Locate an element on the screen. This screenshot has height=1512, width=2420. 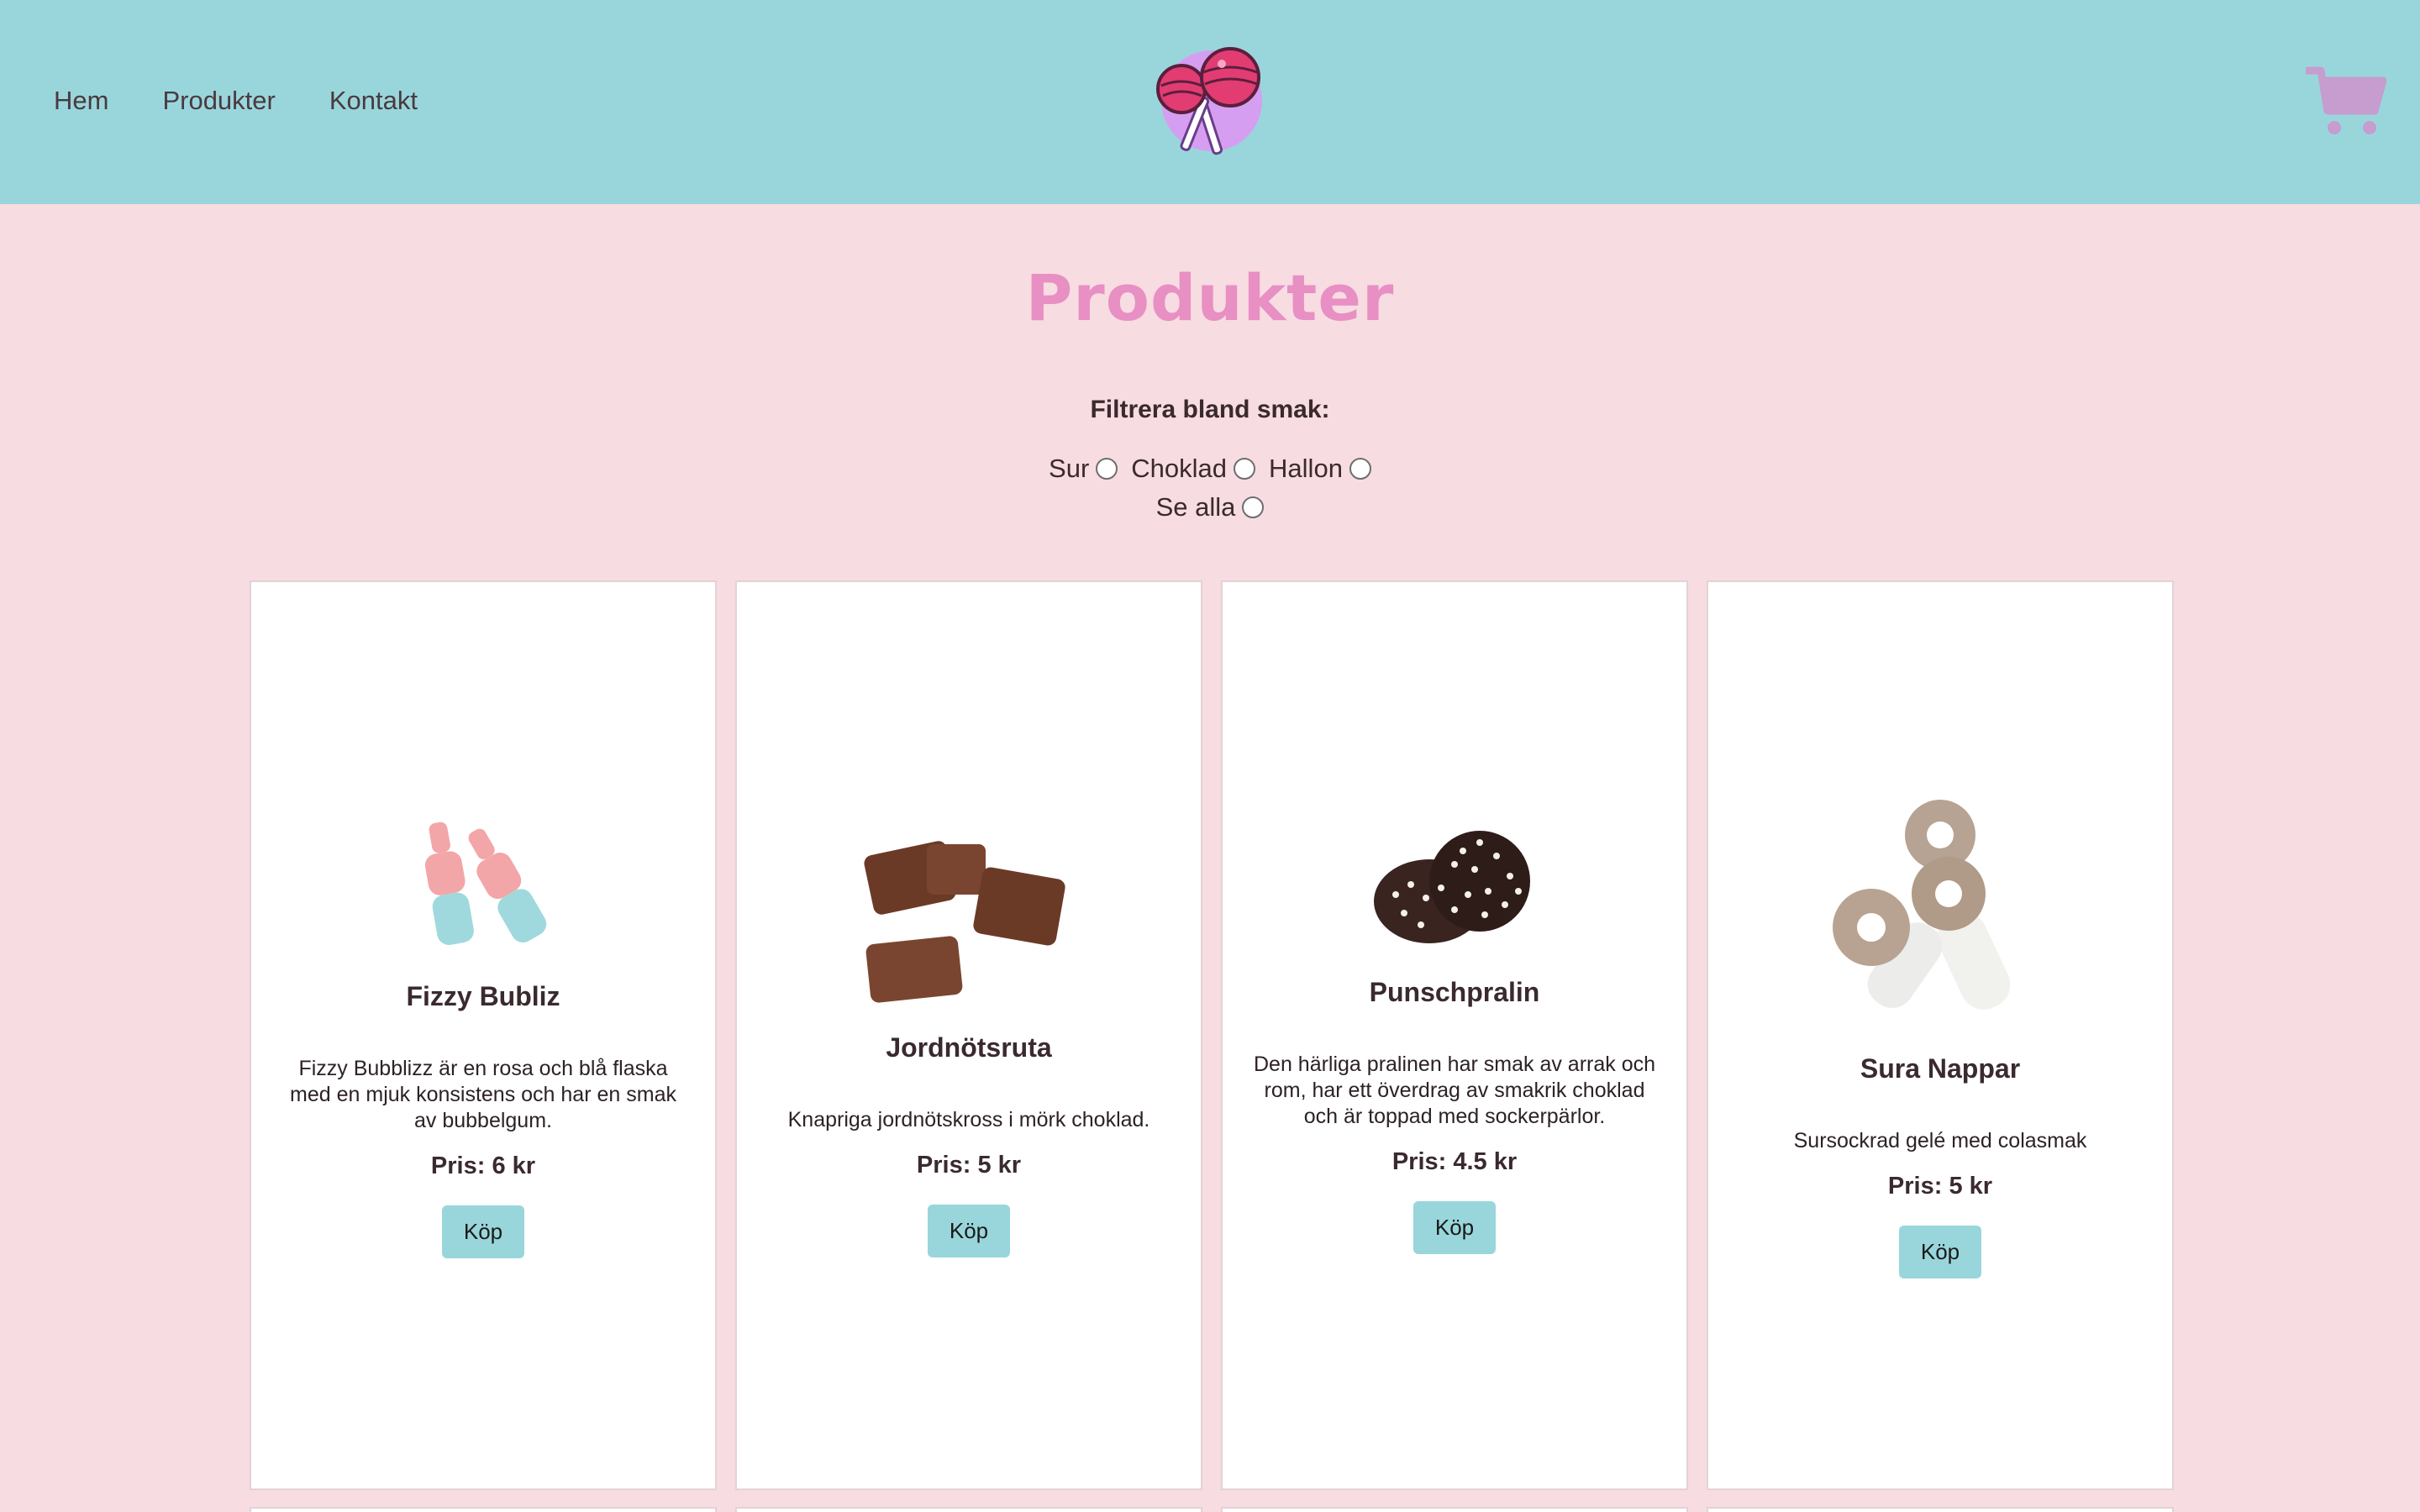
filter-option-sur: Sur is located at coordinates (1083, 469).